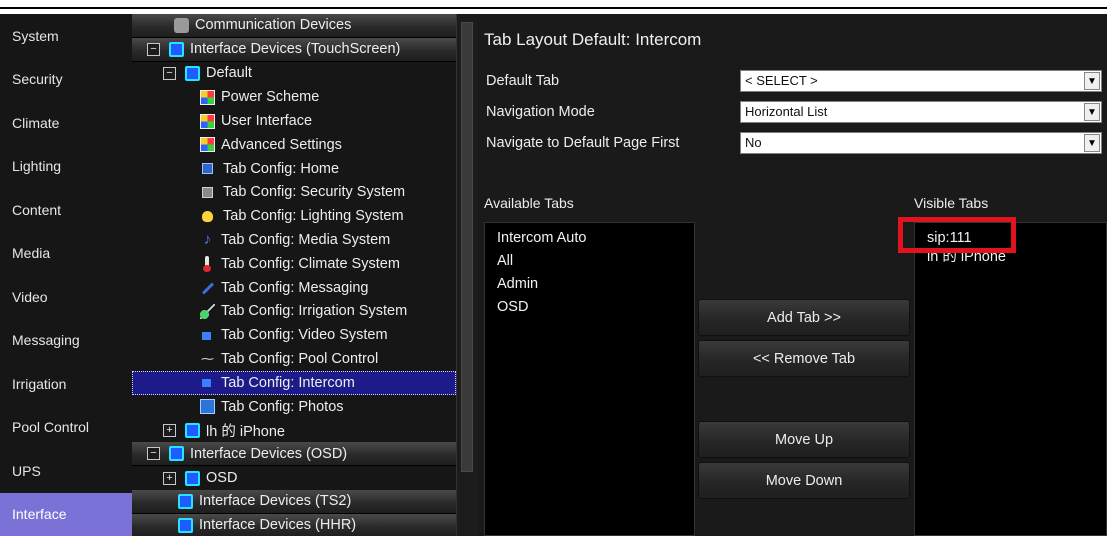 The height and width of the screenshot is (536, 1107). I want to click on nav-item-pool-control: Pool Control, so click(66, 428).